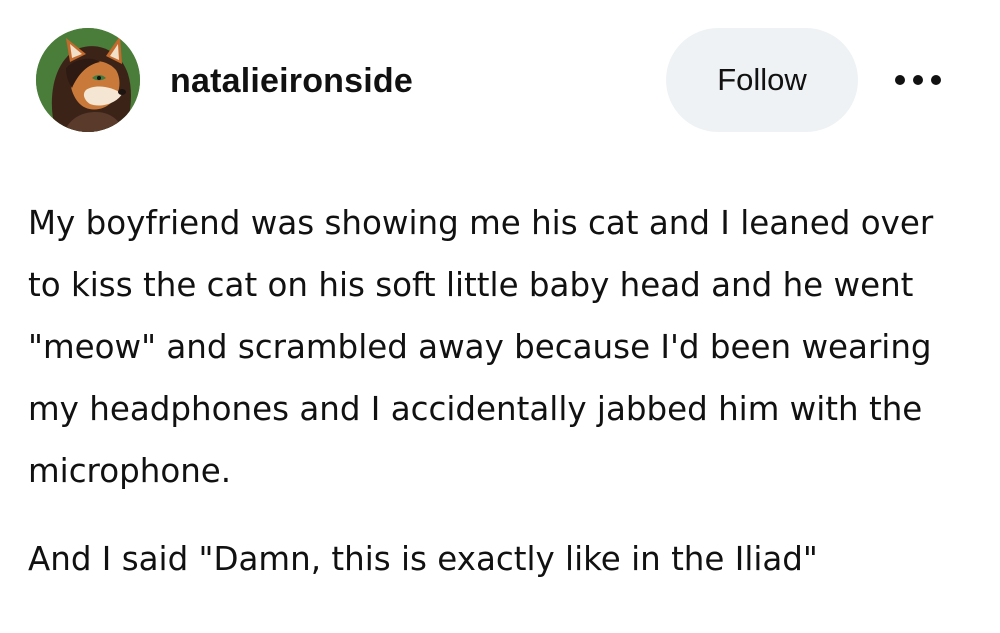 Image resolution: width=1000 pixels, height=633 pixels. I want to click on fox-character-avatar-icon, so click(88, 80).